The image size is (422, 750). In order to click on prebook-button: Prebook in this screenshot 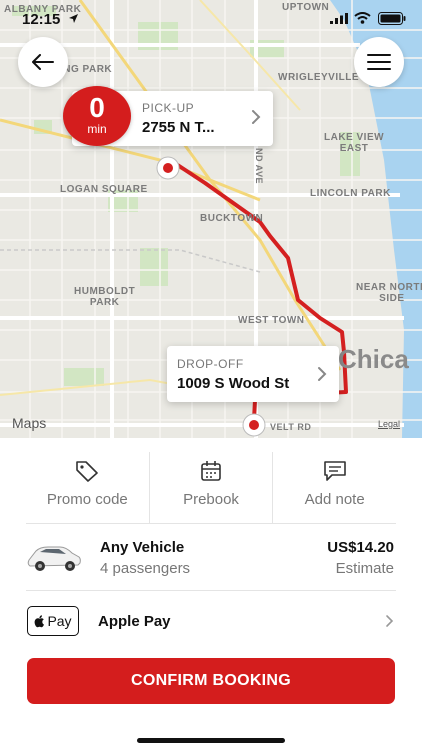, I will do `click(212, 487)`.